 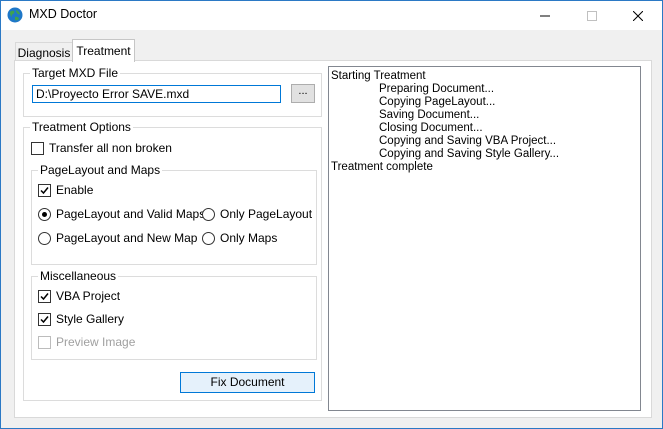 What do you see at coordinates (75, 190) in the screenshot?
I see `enable-label: Enable` at bounding box center [75, 190].